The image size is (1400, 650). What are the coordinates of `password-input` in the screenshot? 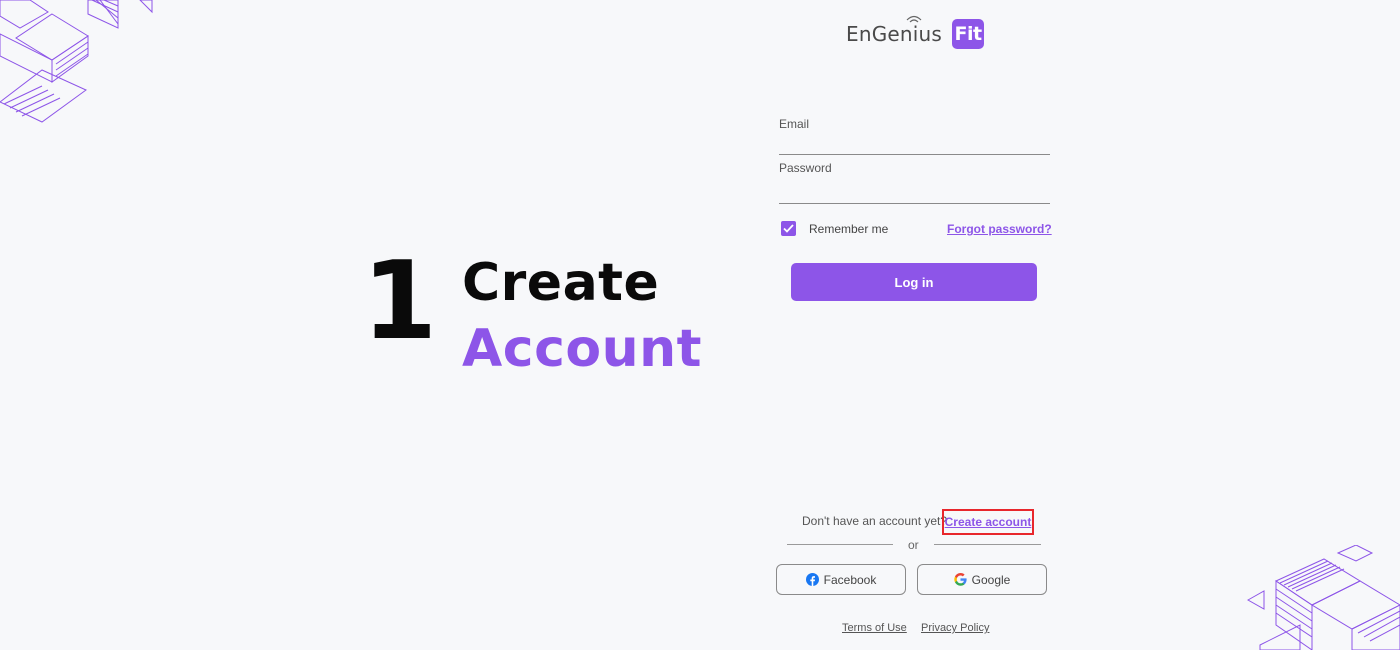 It's located at (914, 184).